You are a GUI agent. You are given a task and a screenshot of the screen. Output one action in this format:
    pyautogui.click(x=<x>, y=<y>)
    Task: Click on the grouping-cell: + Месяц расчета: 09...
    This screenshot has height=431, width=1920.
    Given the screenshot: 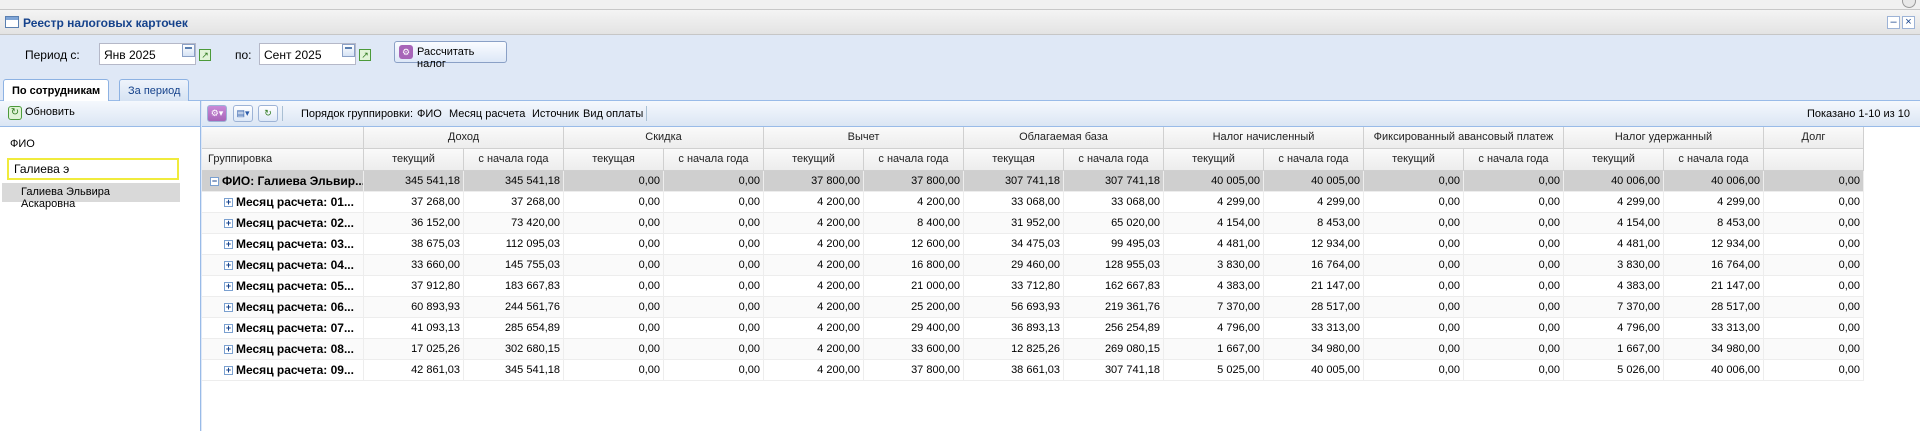 What is the action you would take?
    pyautogui.click(x=283, y=370)
    